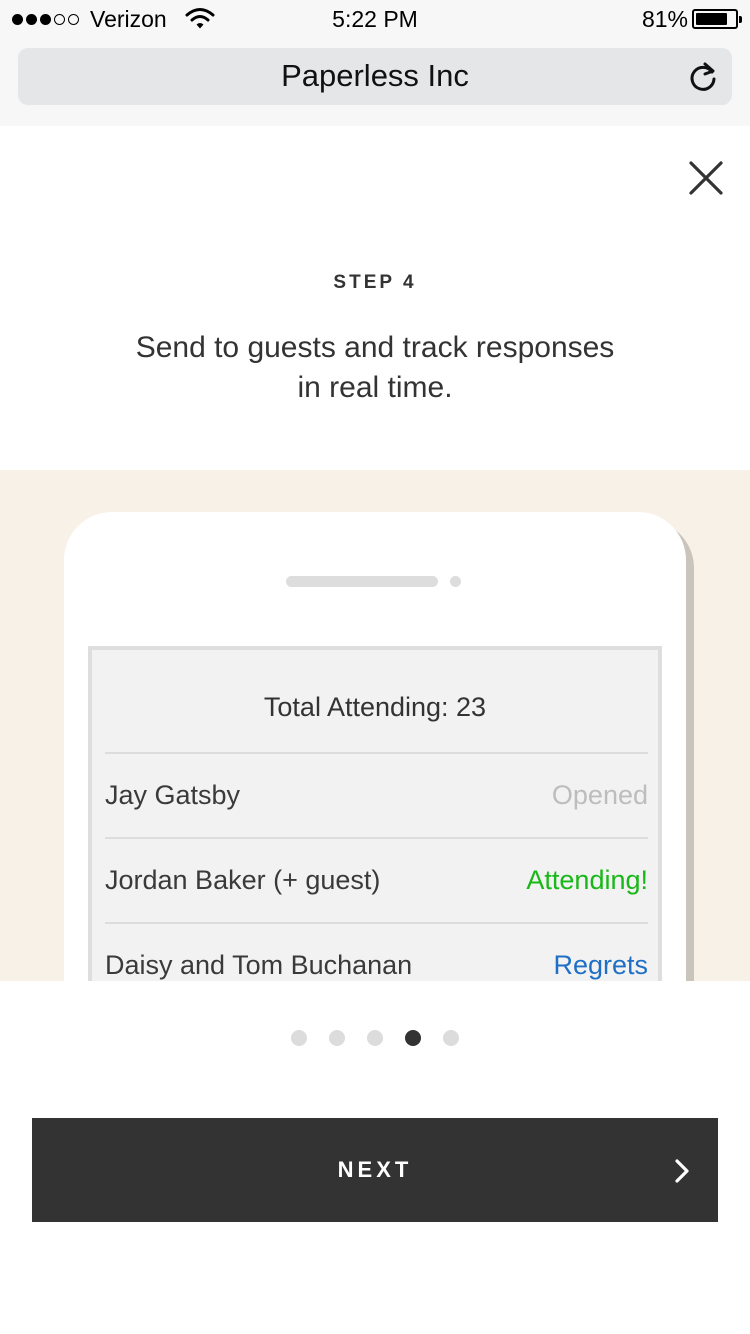 The width and height of the screenshot is (750, 1334). I want to click on guest-status: Regrets, so click(600, 965).